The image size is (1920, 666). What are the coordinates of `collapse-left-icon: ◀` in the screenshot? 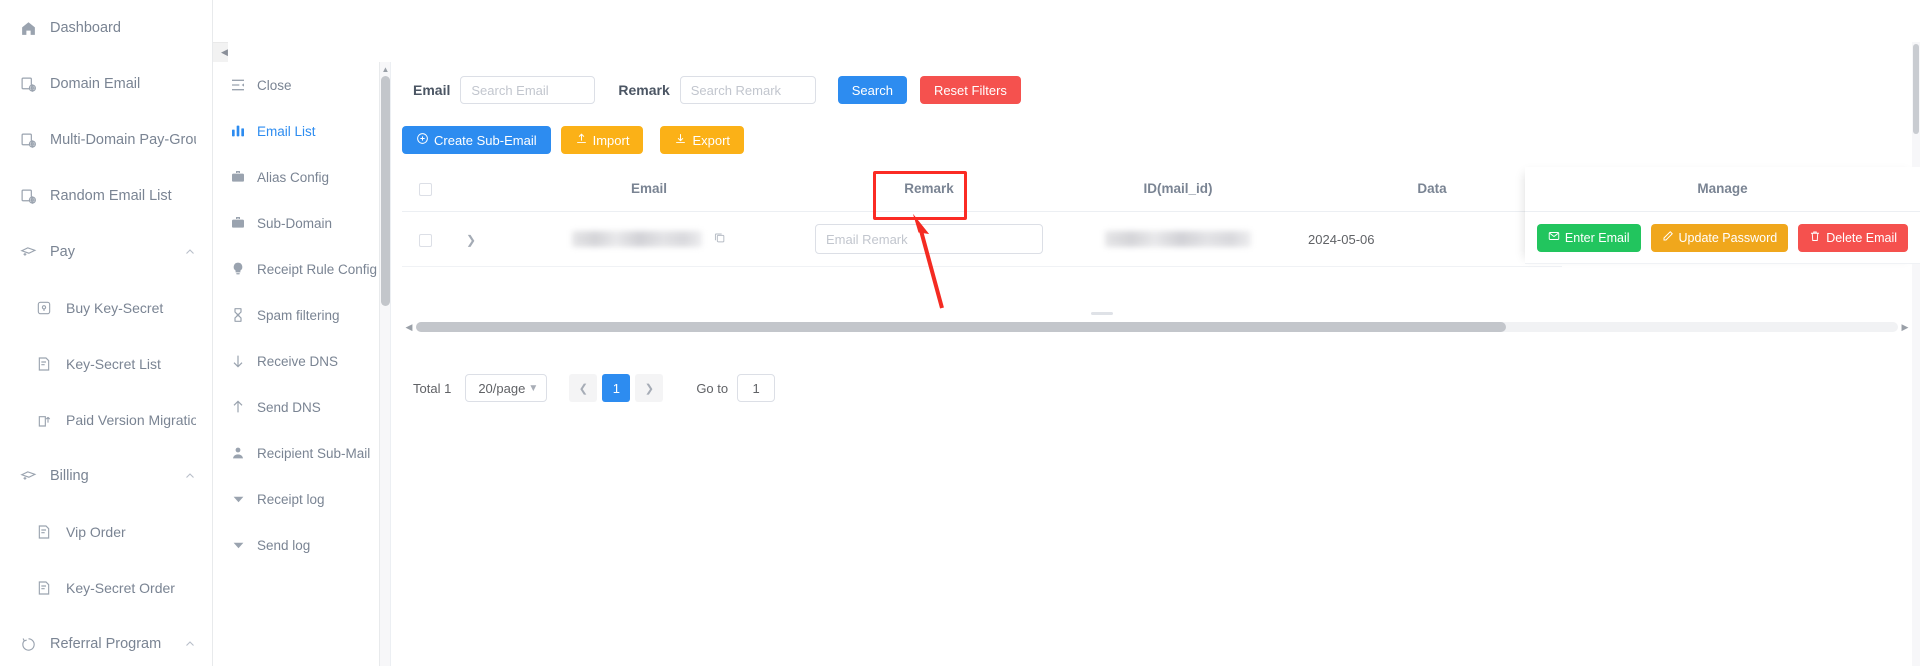 It's located at (224, 52).